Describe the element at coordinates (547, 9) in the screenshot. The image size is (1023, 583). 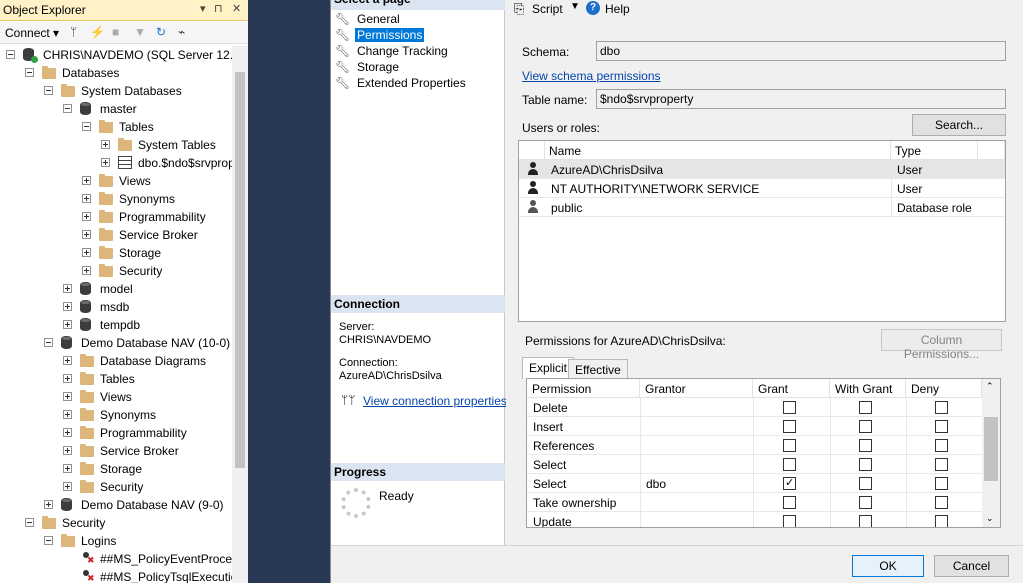
I see `script-button: Script` at that location.